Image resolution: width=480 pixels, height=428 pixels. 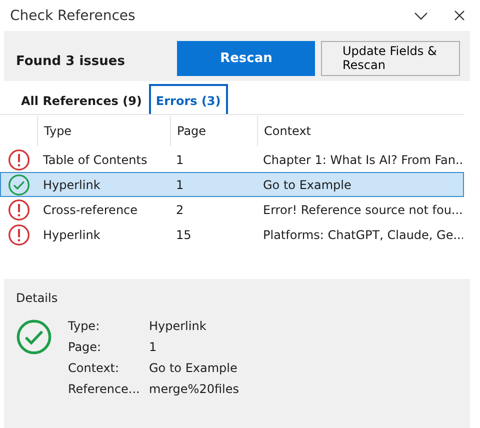 What do you see at coordinates (193, 368) in the screenshot?
I see `field-value: Go to Example` at bounding box center [193, 368].